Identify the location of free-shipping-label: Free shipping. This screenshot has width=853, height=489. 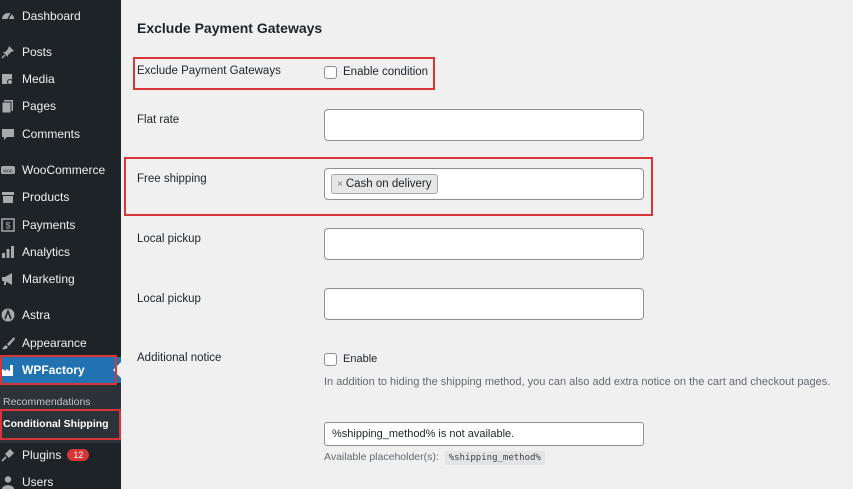
(172, 179).